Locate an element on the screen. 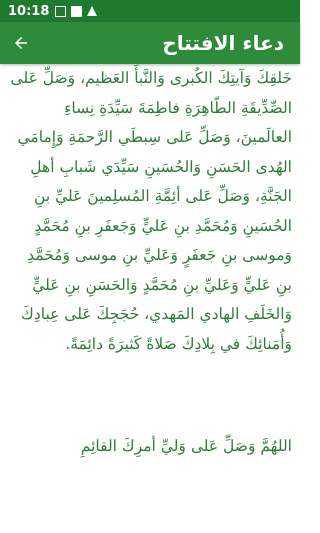 This screenshot has width=320, height=533. status-time: 10:18 is located at coordinates (29, 11).